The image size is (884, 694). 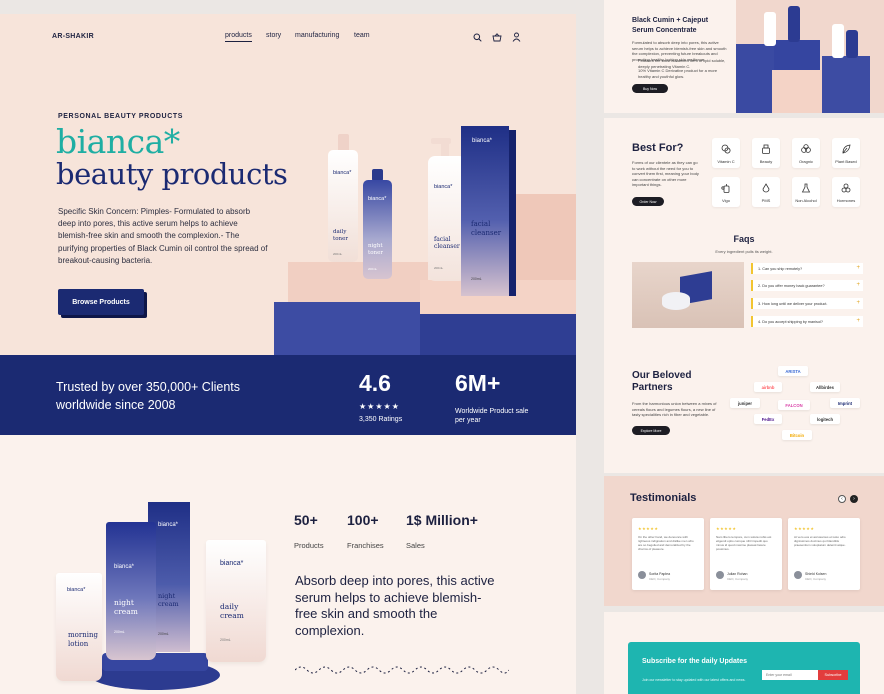 What do you see at coordinates (846, 161) in the screenshot?
I see `benefit-label: Plant Based` at bounding box center [846, 161].